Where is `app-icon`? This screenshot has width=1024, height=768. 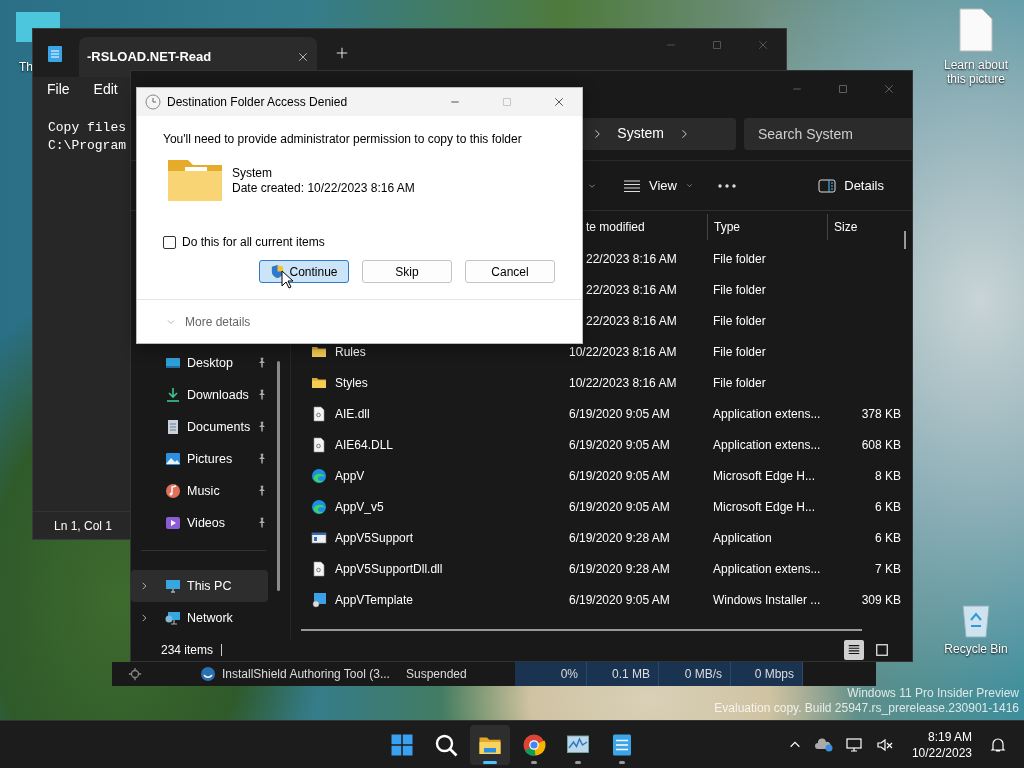 app-icon is located at coordinates (208, 674).